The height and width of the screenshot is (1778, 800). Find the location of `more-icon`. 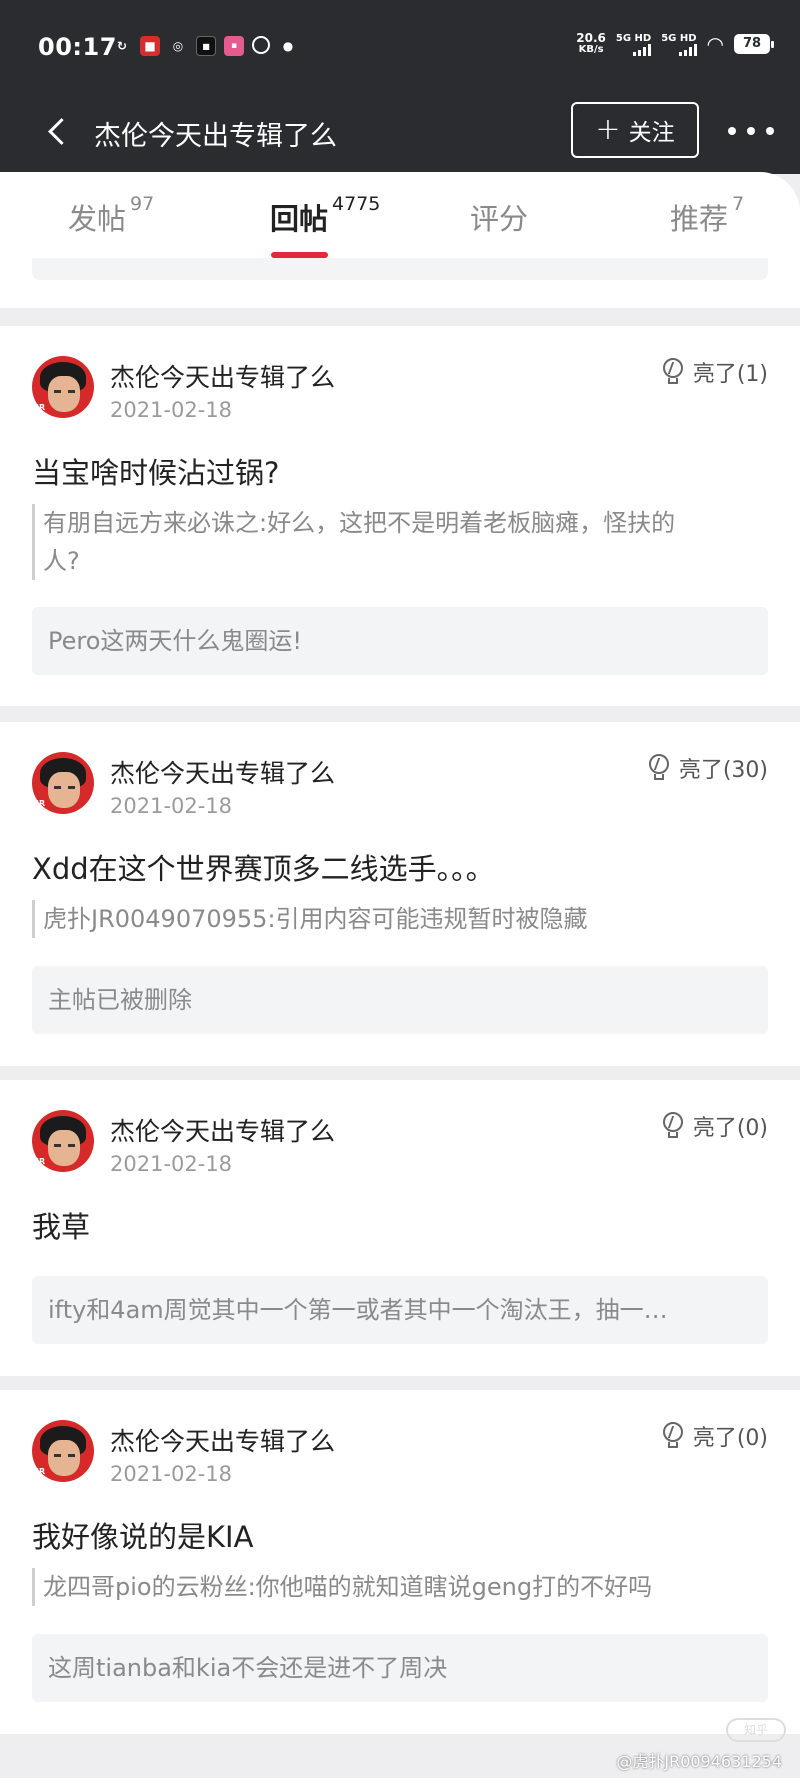

more-icon is located at coordinates (751, 131).